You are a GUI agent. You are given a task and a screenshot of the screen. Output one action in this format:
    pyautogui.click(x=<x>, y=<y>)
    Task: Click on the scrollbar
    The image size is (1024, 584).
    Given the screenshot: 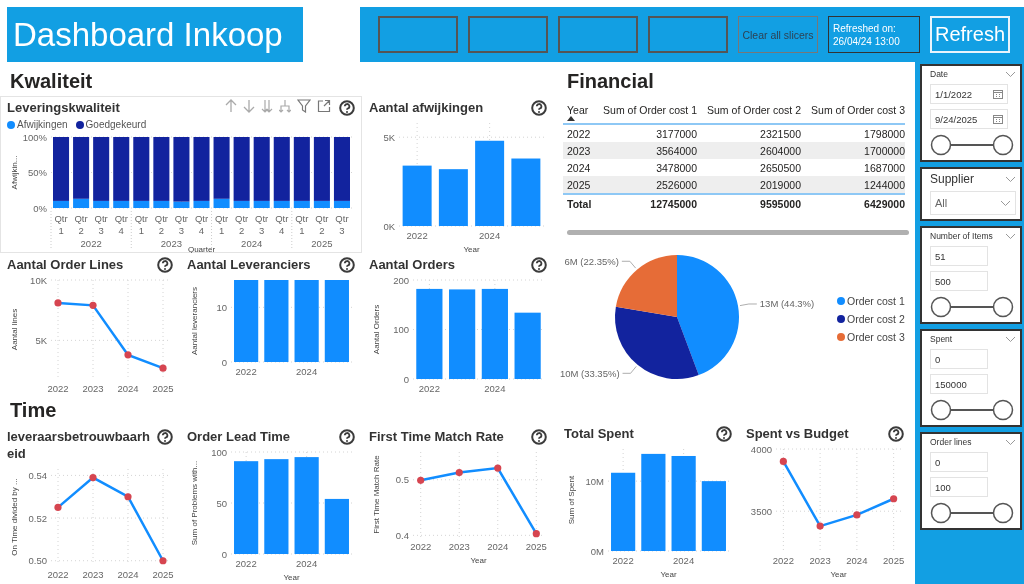 What is the action you would take?
    pyautogui.click(x=738, y=233)
    